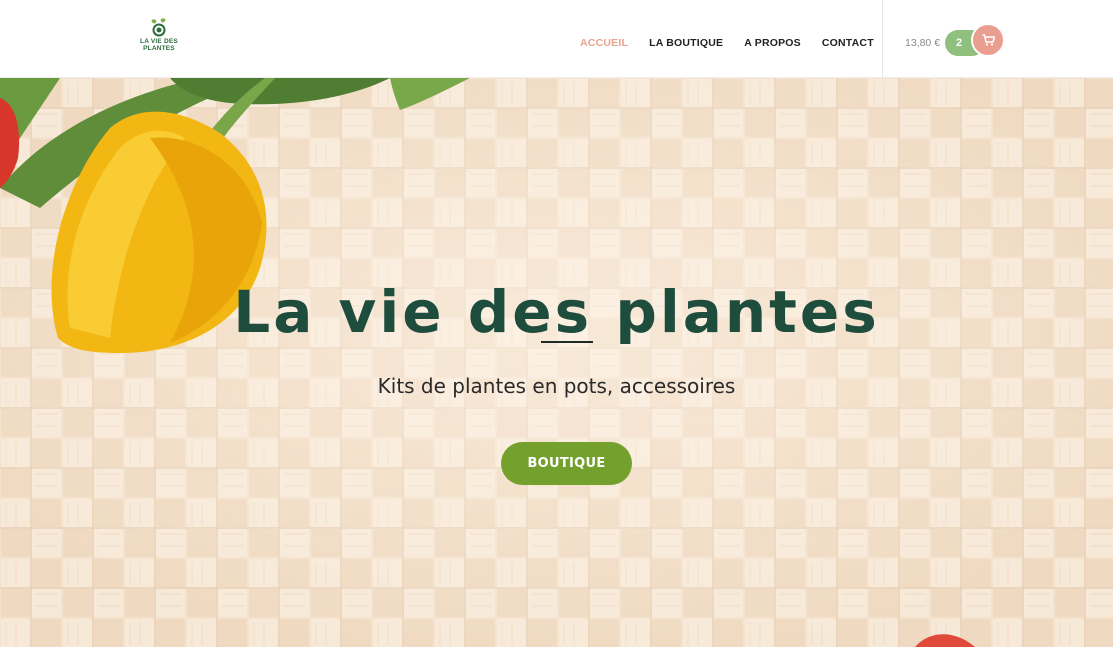 The image size is (1113, 647). I want to click on nav-item-la-boutique: LA BOUTIQUE, so click(686, 43).